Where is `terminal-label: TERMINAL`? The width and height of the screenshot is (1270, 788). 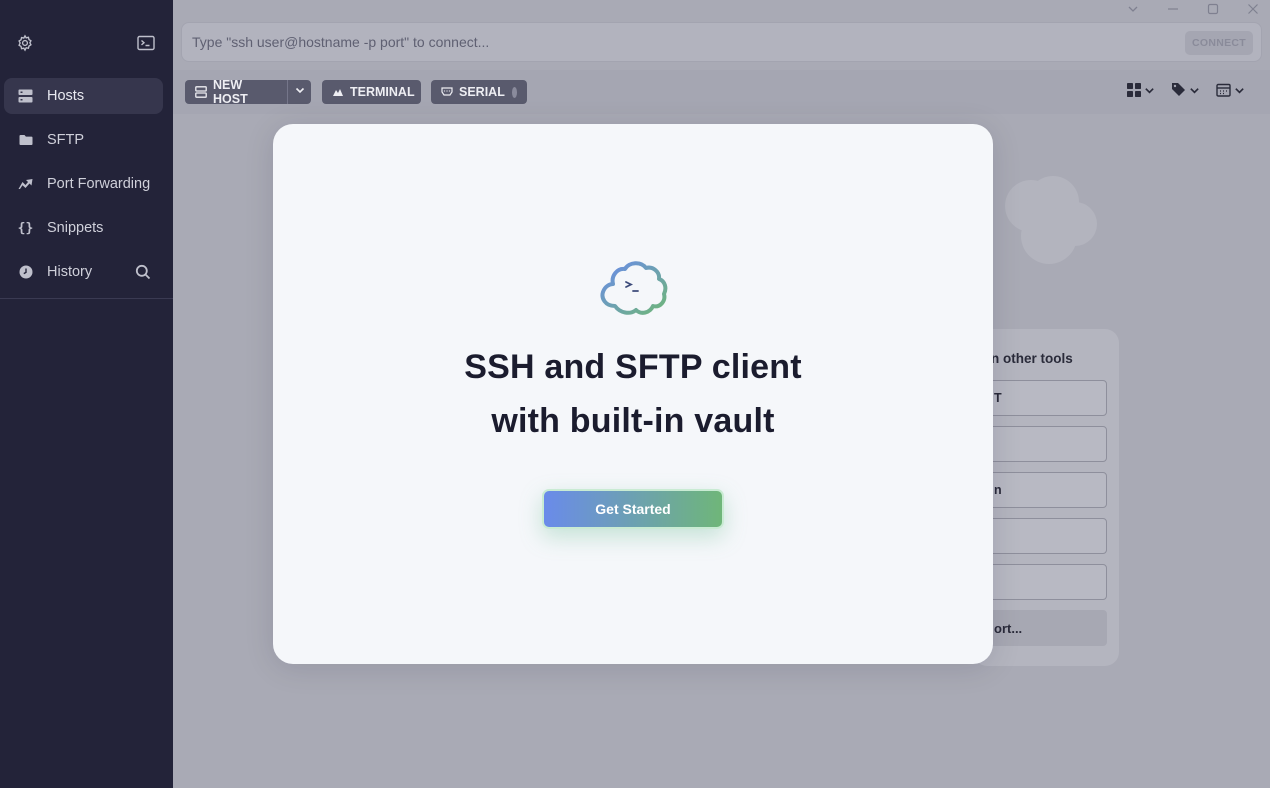 terminal-label: TERMINAL is located at coordinates (382, 92).